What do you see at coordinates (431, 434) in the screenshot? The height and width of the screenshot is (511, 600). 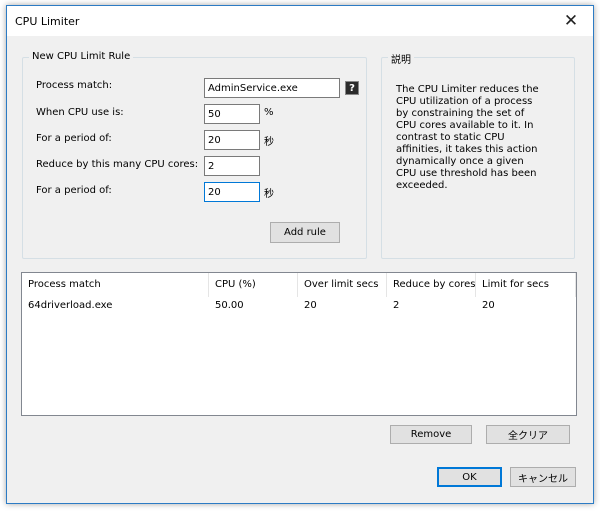 I see `remove-button: Remove` at bounding box center [431, 434].